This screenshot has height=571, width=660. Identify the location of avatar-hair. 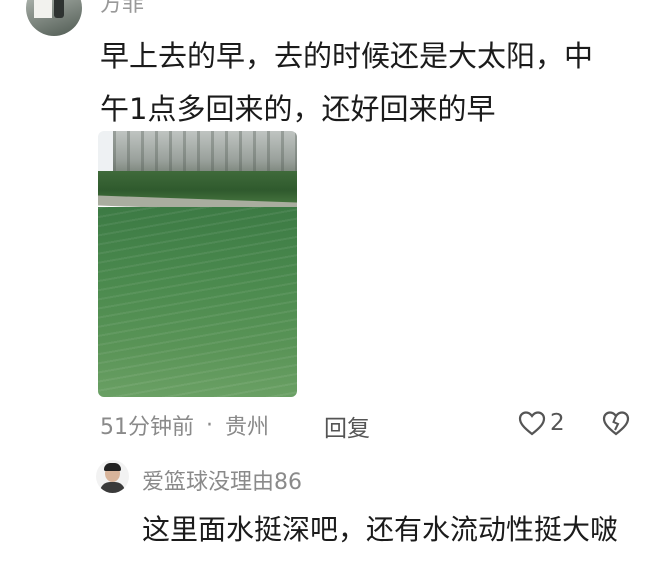
(112, 467).